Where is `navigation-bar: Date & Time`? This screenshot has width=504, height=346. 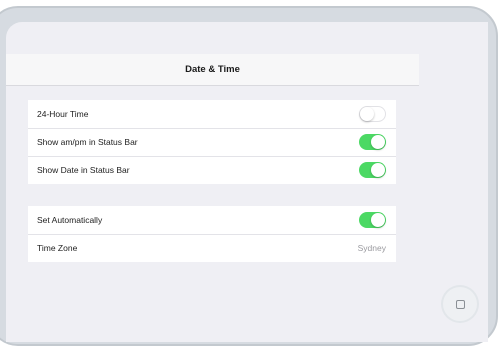
navigation-bar: Date & Time is located at coordinates (212, 70).